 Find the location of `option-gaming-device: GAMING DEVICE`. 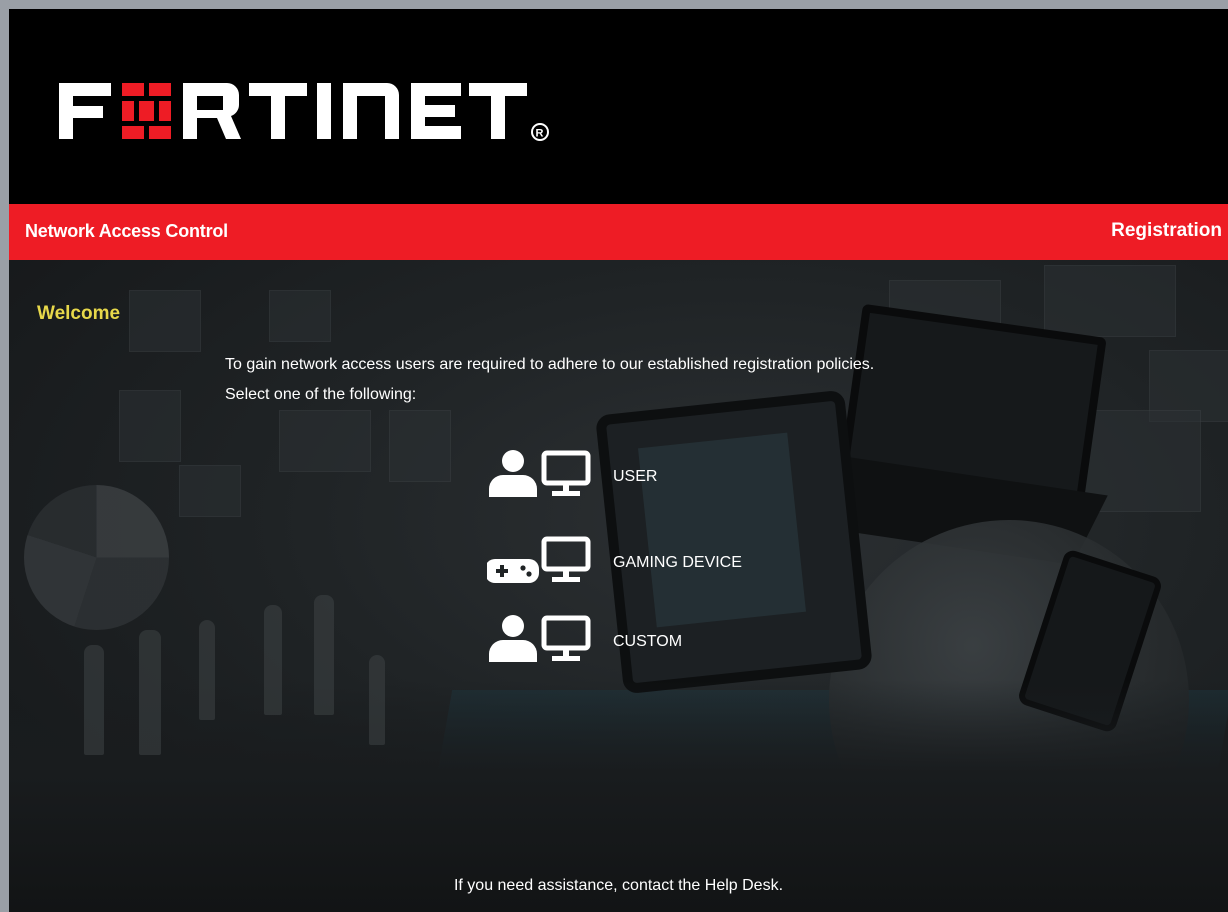

option-gaming-device: GAMING DEVICE is located at coordinates (652, 563).